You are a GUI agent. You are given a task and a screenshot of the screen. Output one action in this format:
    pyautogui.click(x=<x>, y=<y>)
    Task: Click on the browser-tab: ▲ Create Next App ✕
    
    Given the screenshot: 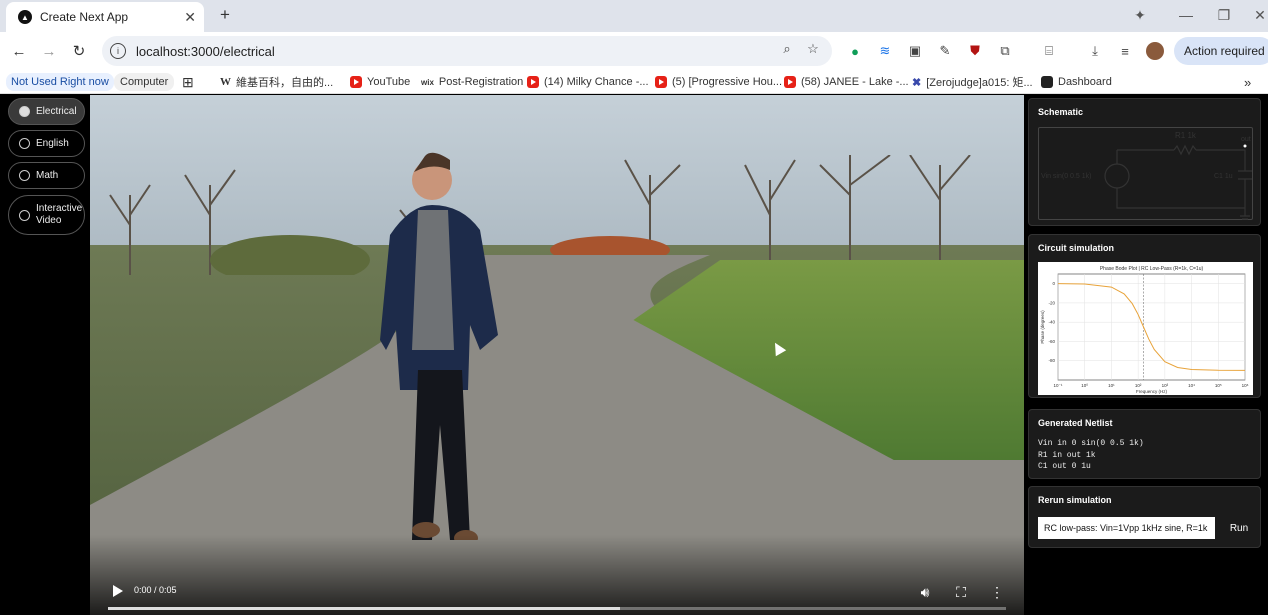 What is the action you would take?
    pyautogui.click(x=105, y=17)
    